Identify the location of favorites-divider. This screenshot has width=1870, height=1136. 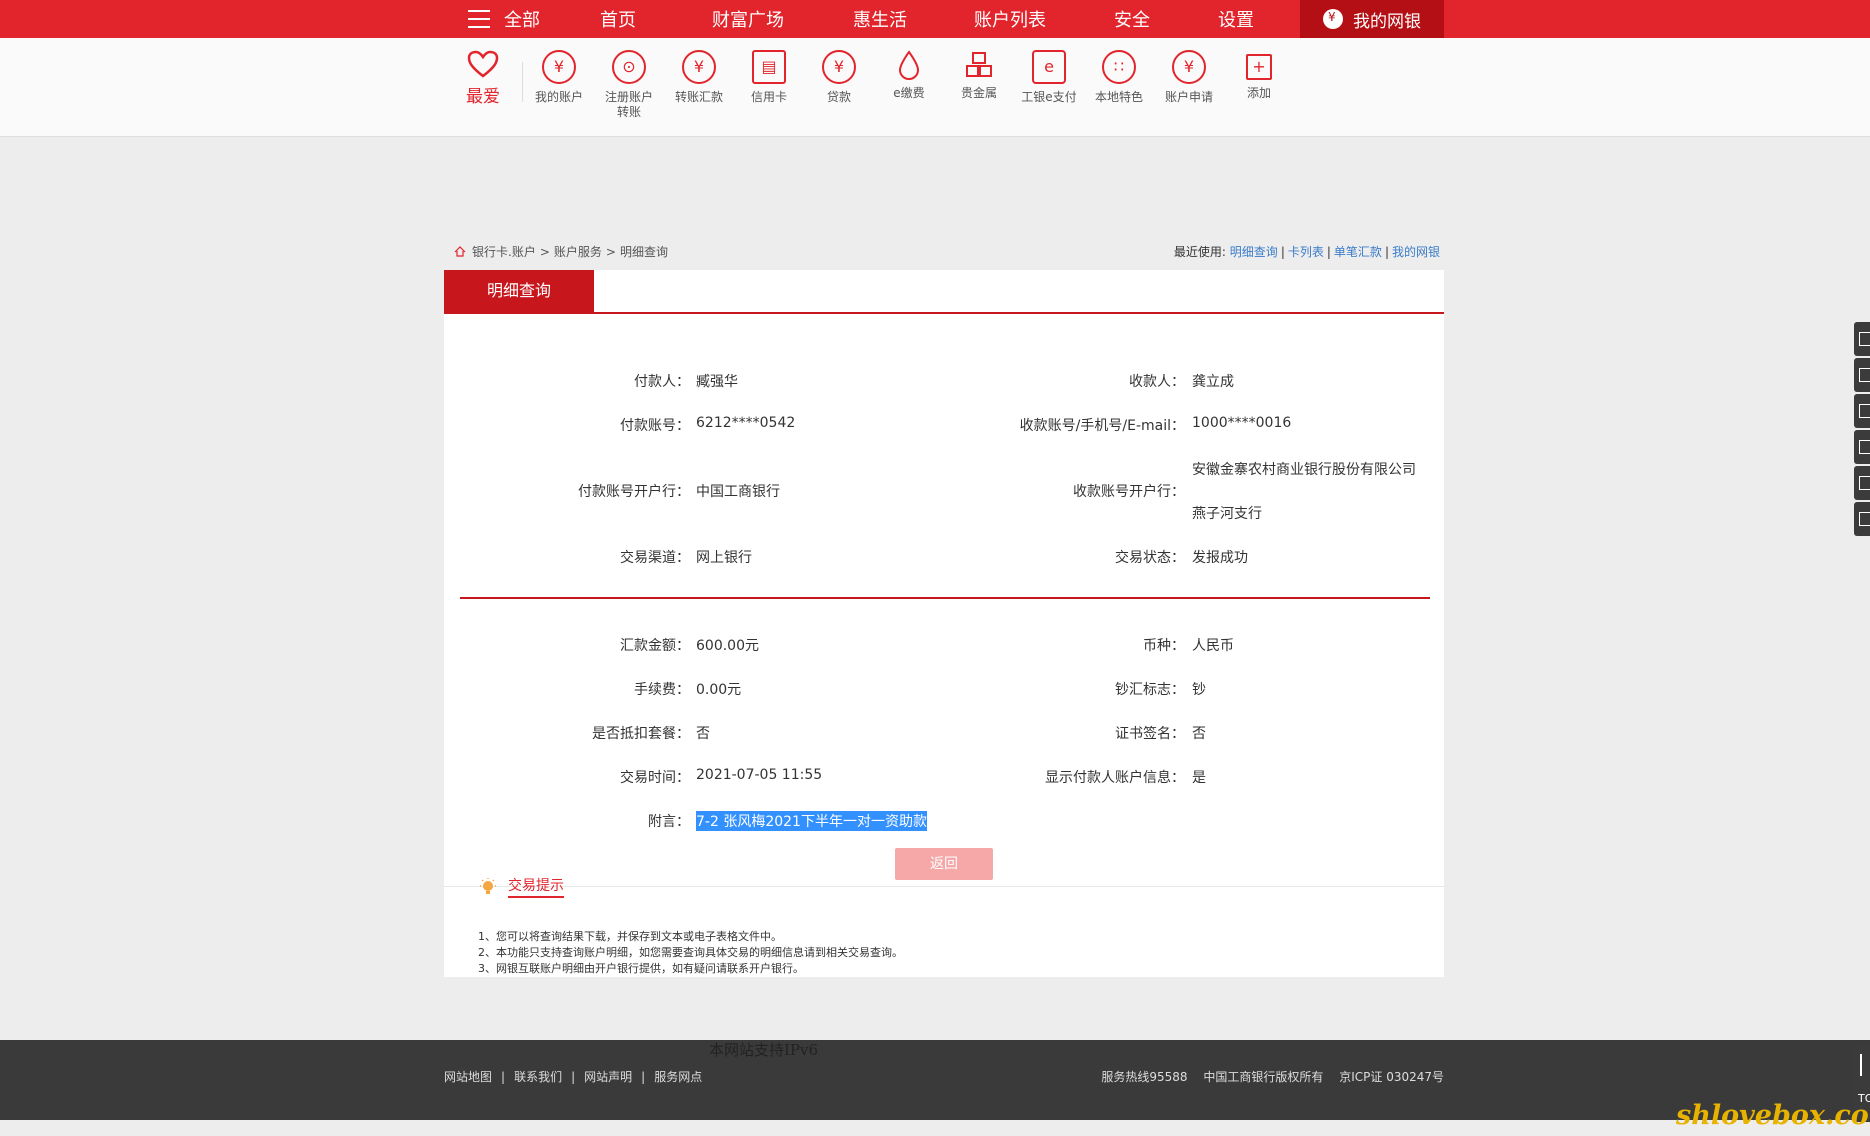
(522, 82).